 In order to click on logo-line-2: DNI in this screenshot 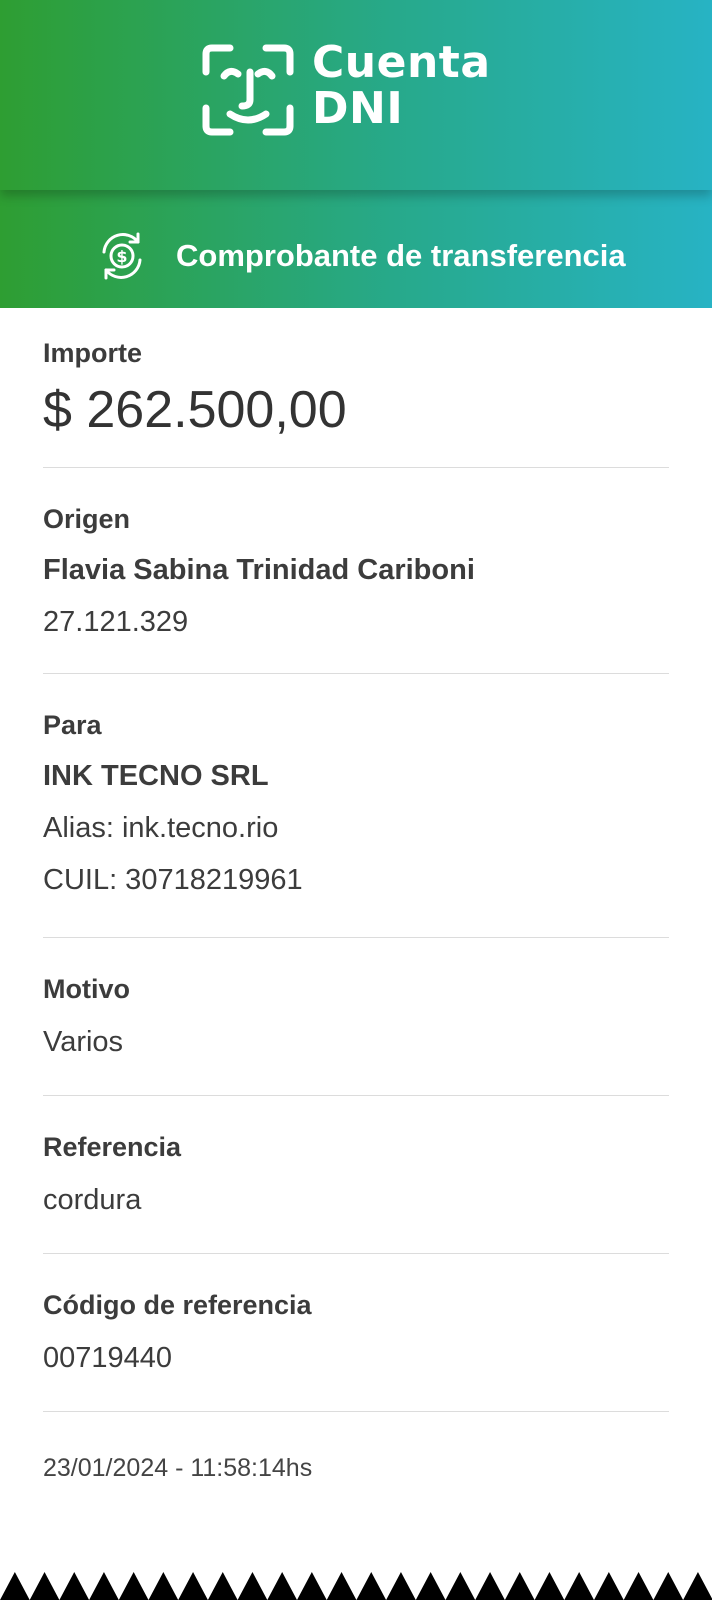, I will do `click(358, 108)`.